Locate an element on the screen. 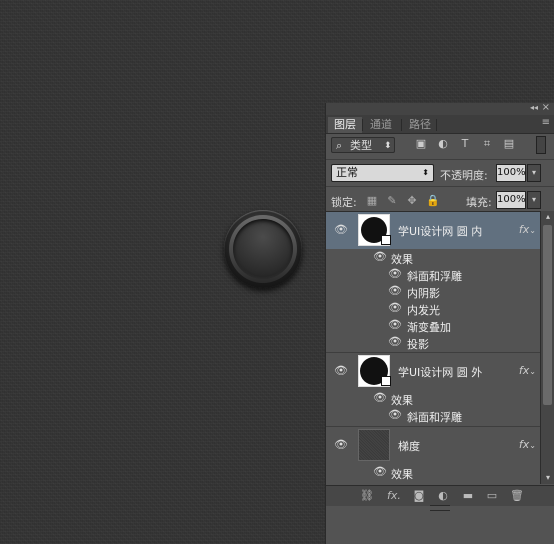 The height and width of the screenshot is (544, 554). layer-row: 👁 学UI设计网 圆 外 fx⌄ is located at coordinates (433, 371).